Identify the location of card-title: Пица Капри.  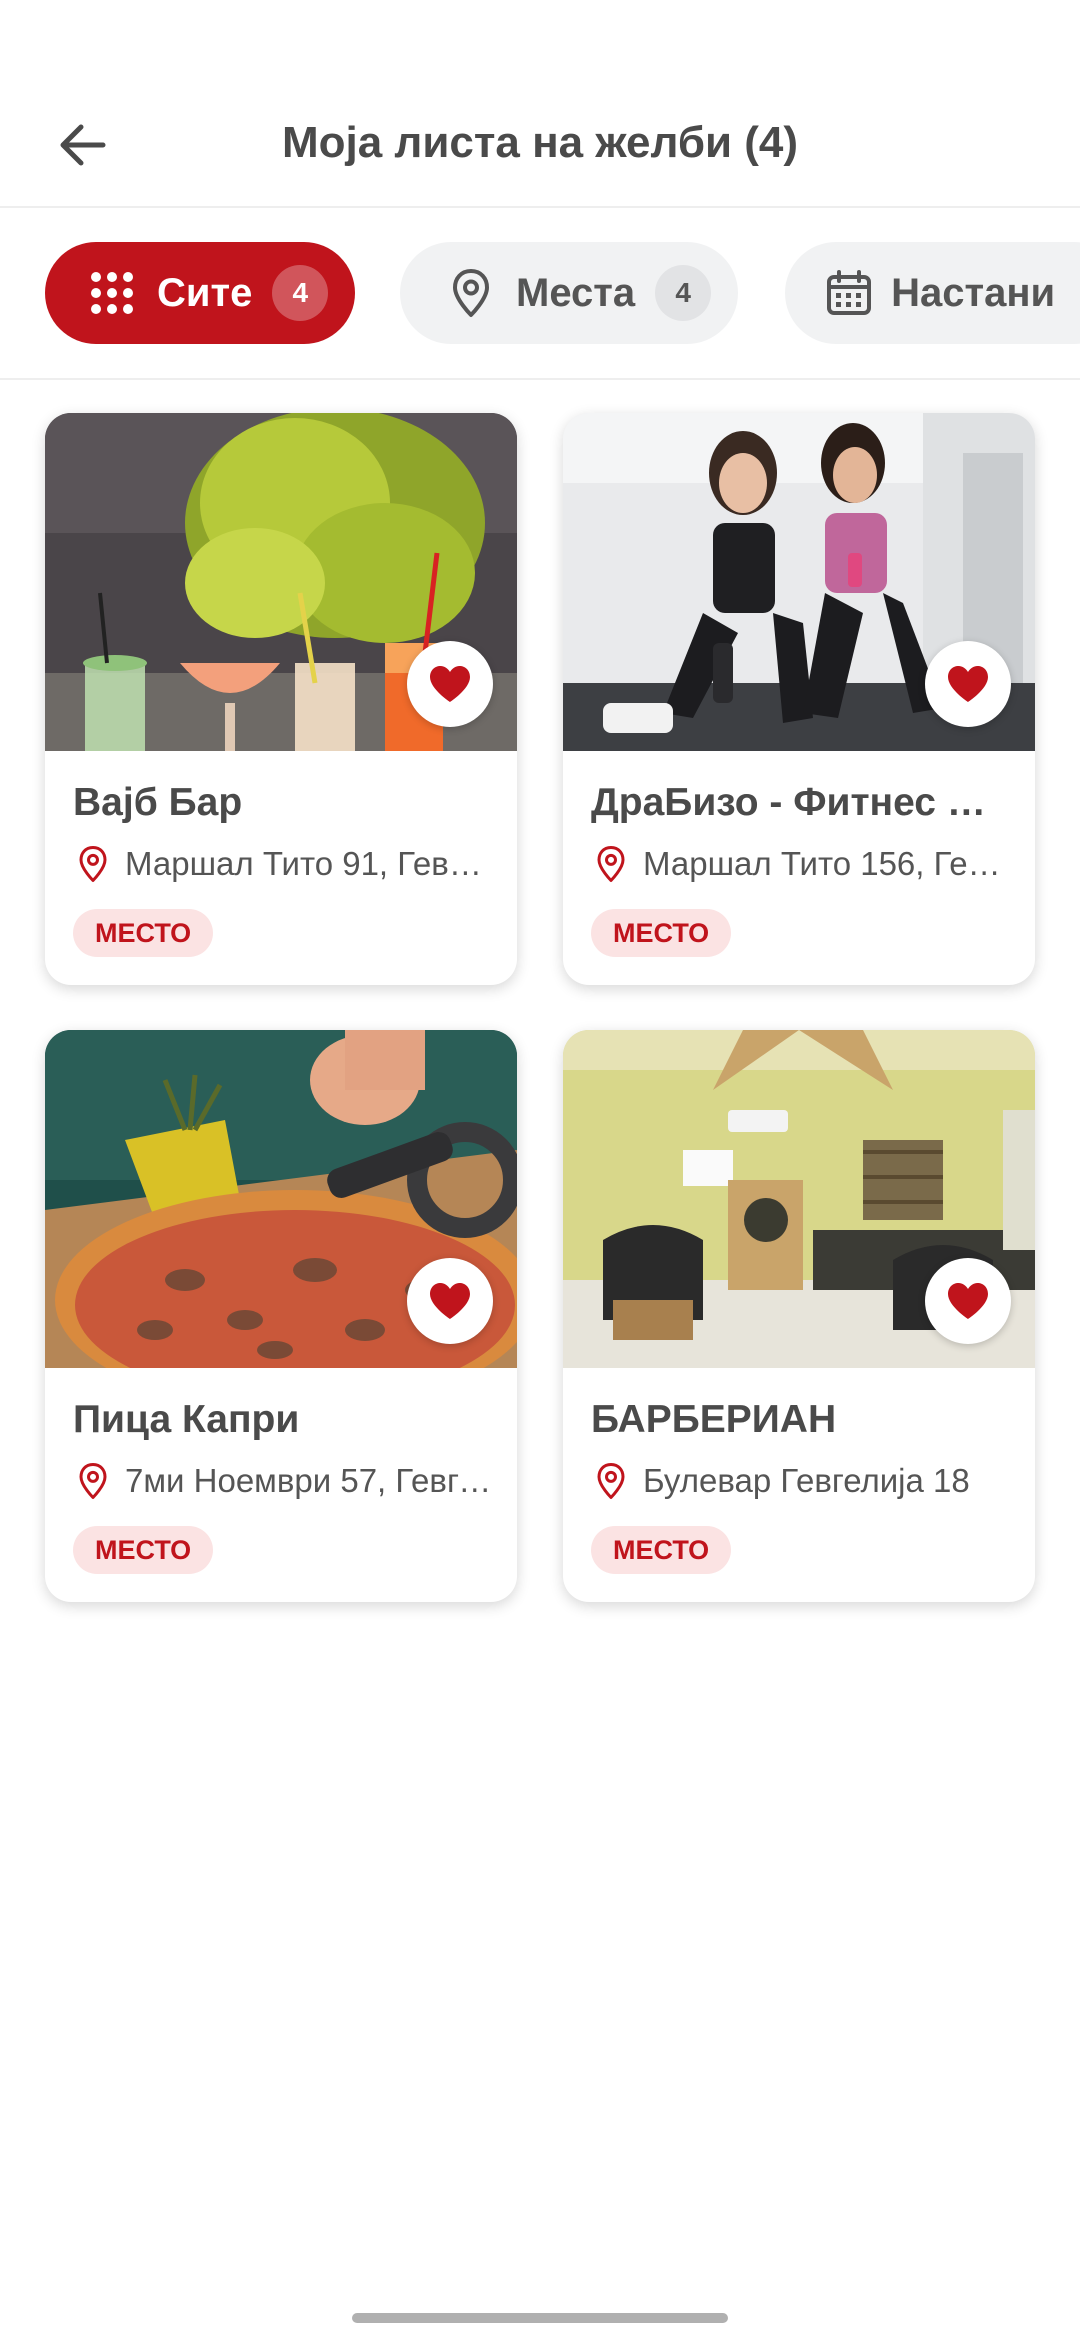
(186, 1419).